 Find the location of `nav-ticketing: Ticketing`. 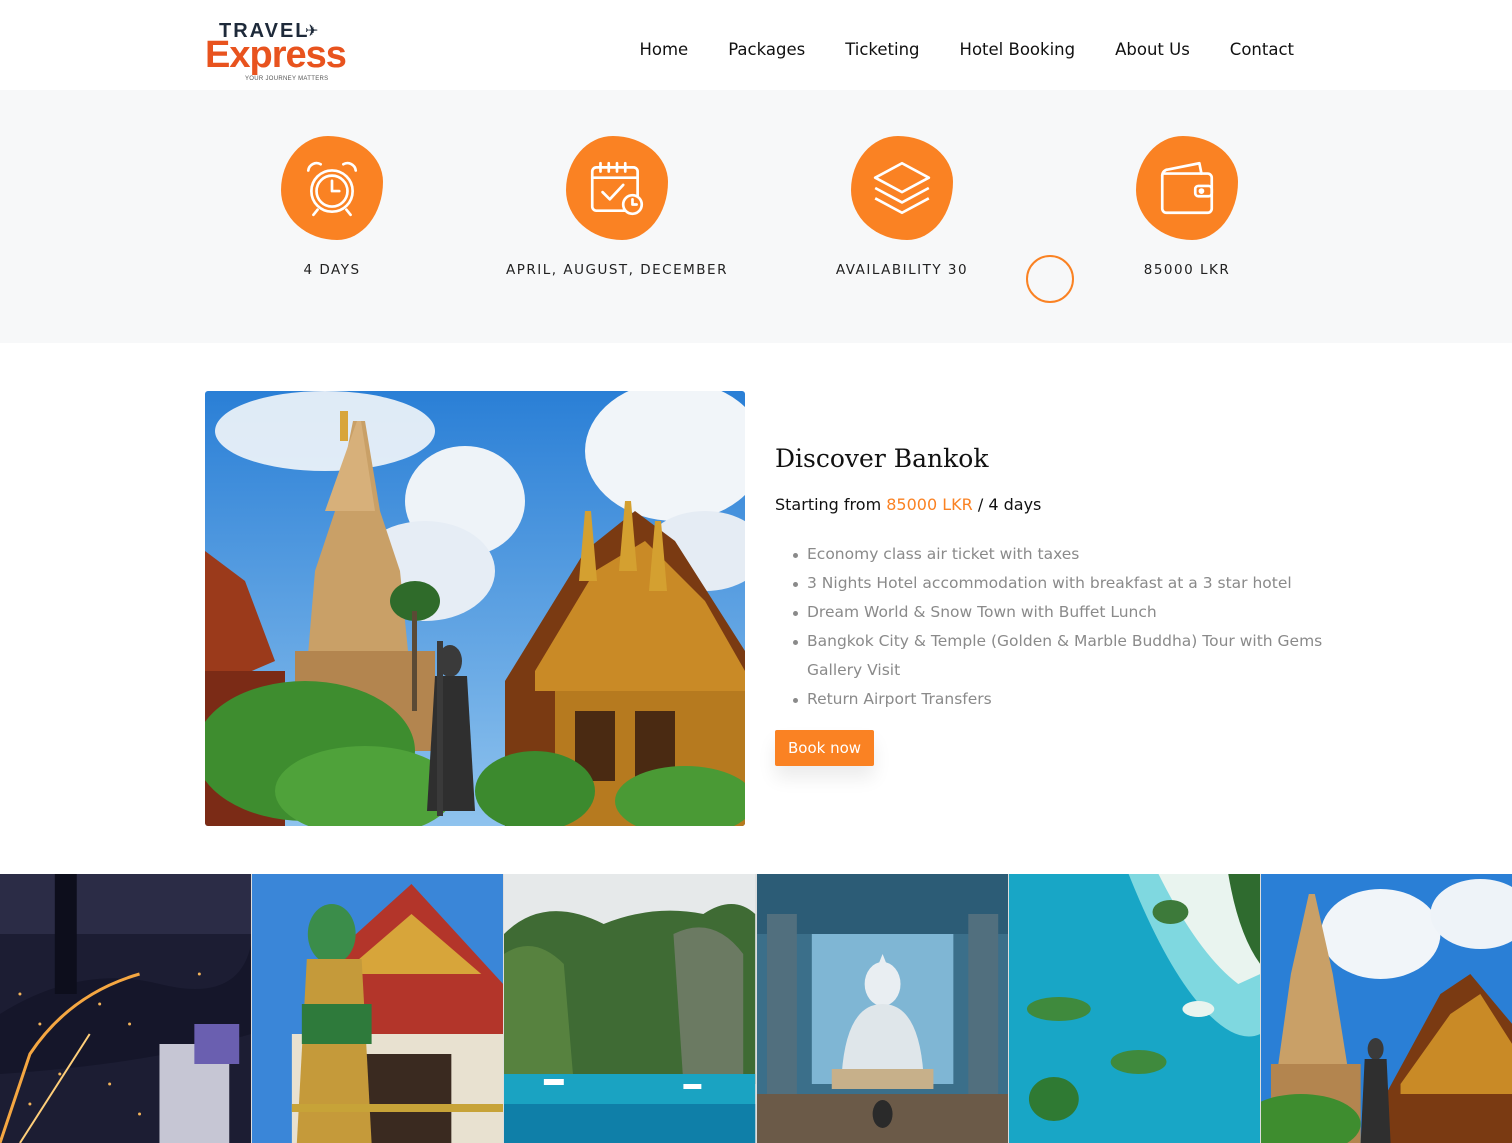

nav-ticketing: Ticketing is located at coordinates (882, 49).